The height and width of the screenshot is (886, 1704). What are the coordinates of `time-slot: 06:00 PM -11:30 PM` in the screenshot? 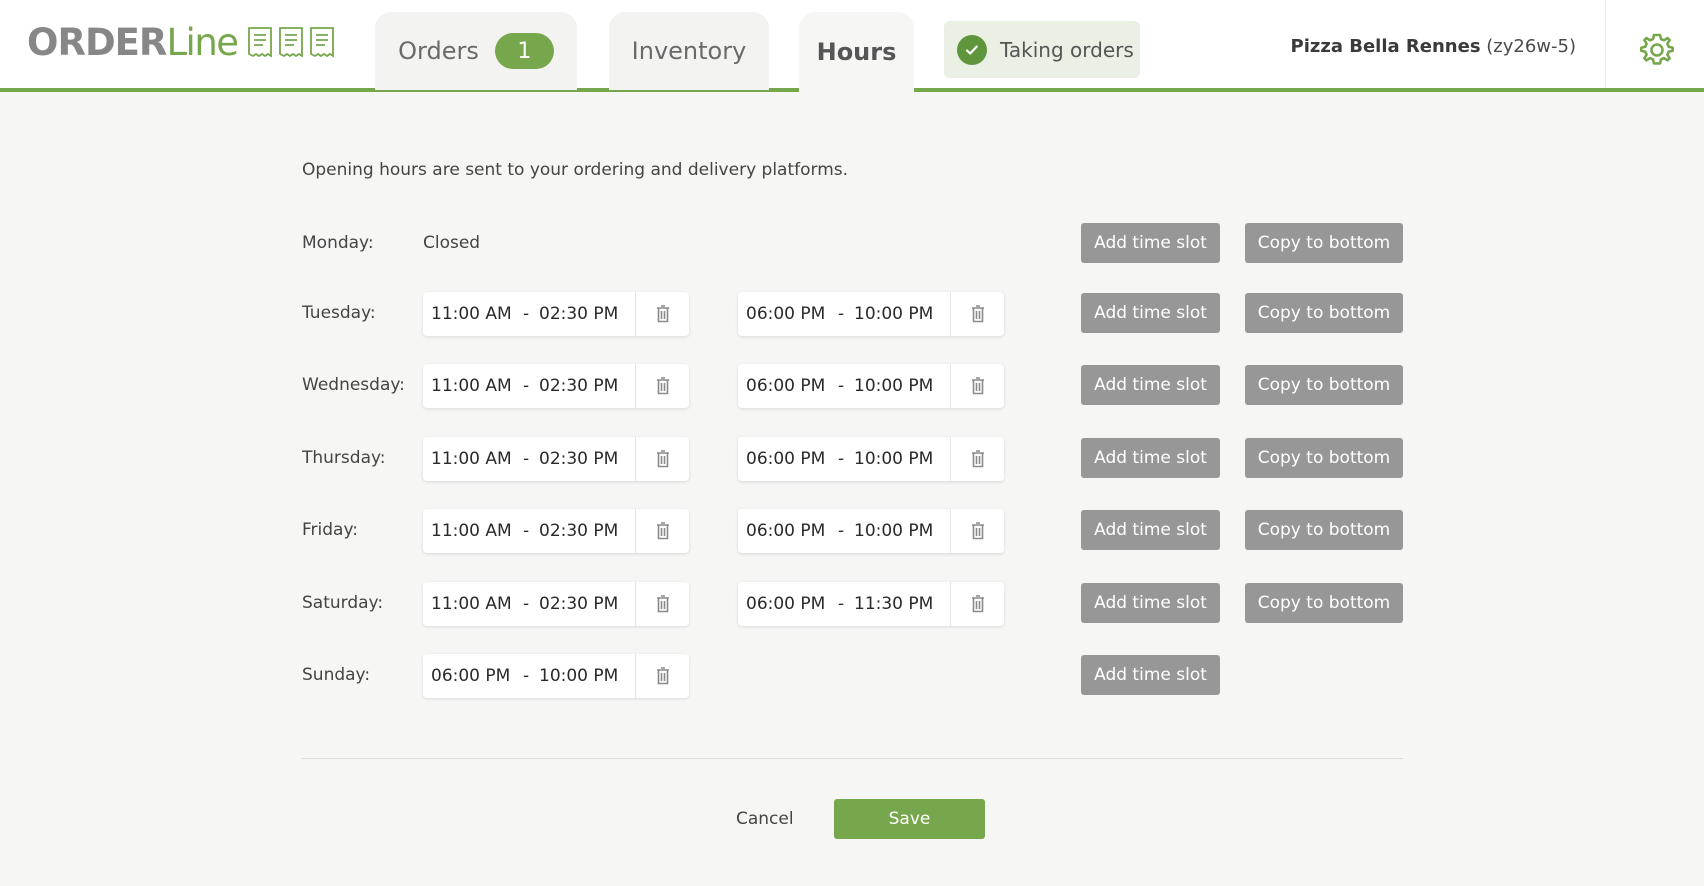 It's located at (871, 604).